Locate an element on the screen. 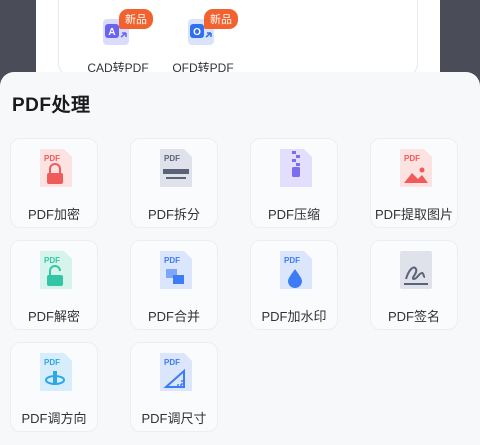  tool-label: PDF加密 is located at coordinates (53, 214).